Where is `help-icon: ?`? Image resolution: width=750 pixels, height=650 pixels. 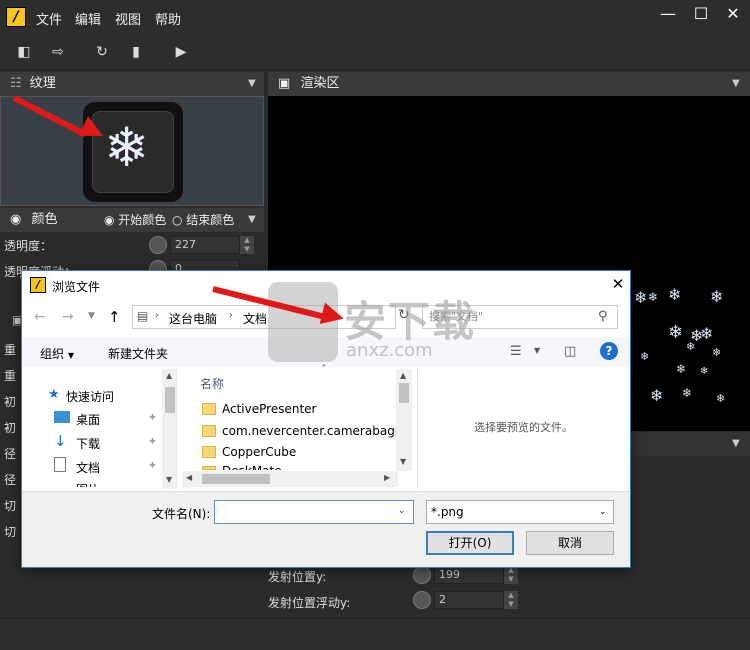
help-icon: ? is located at coordinates (609, 351).